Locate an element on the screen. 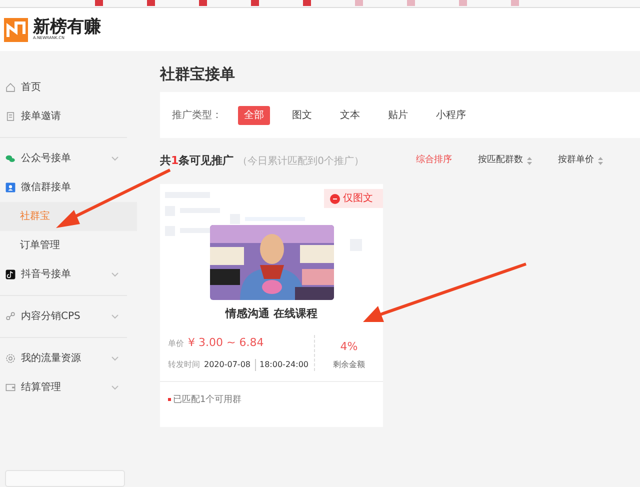 Image resolution: width=640 pixels, height=487 pixels. result-count: 共1条可见推广 is located at coordinates (197, 160).